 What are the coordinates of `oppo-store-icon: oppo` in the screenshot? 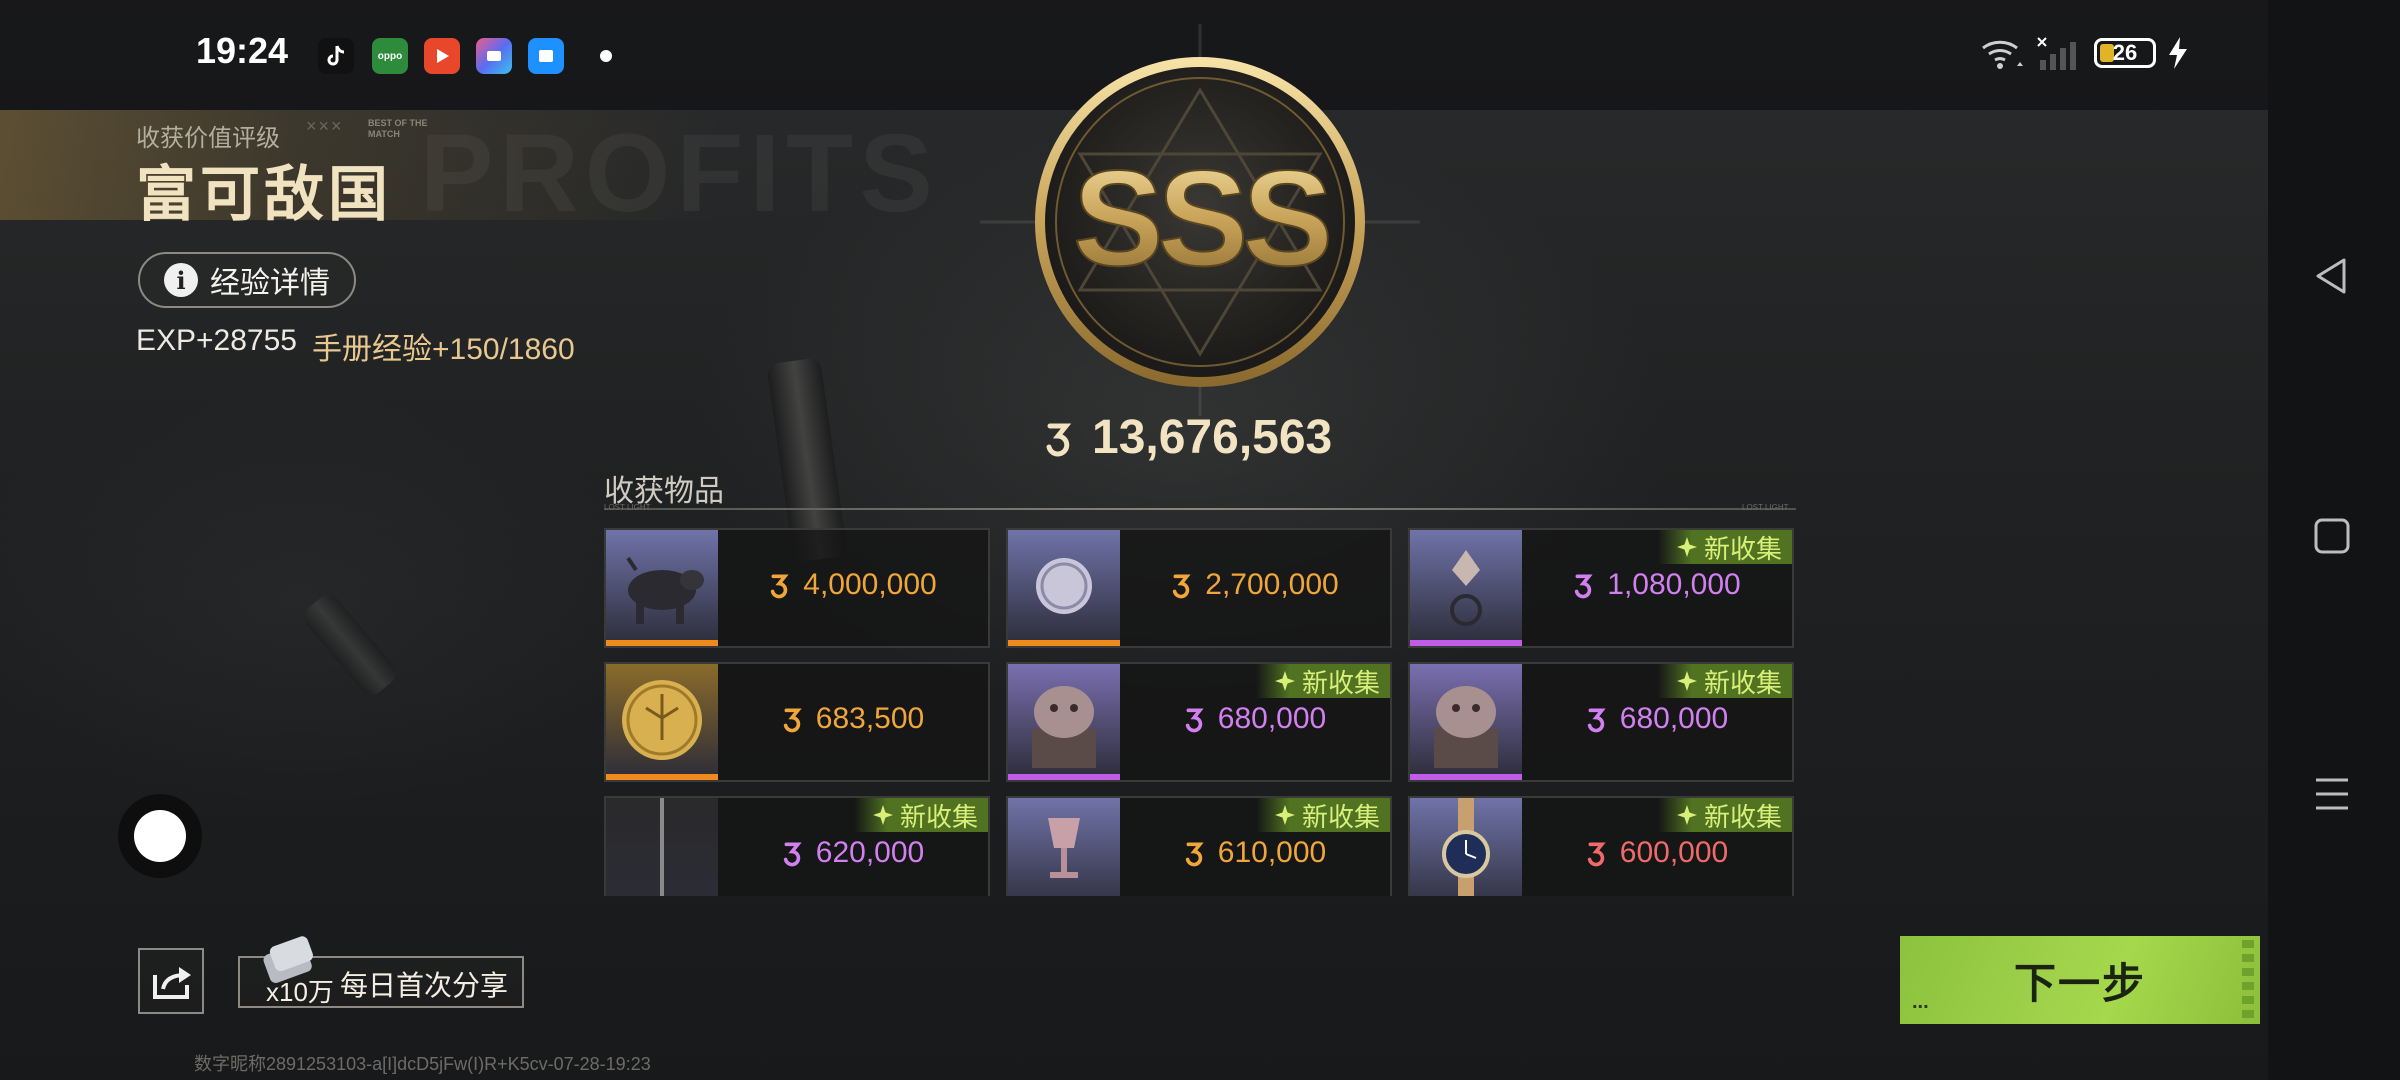 It's located at (390, 56).